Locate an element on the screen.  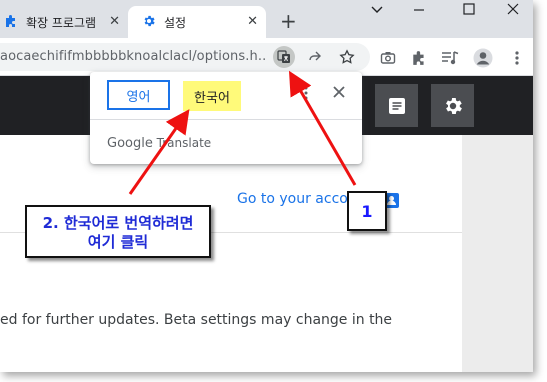
new-tab-button: + is located at coordinates (288, 21).